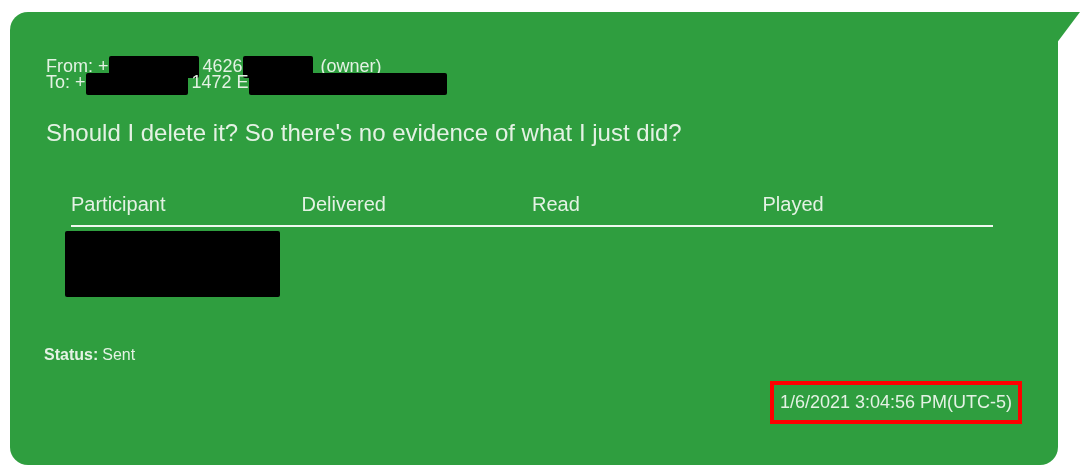  I want to click on column-header: Delivered, so click(344, 204).